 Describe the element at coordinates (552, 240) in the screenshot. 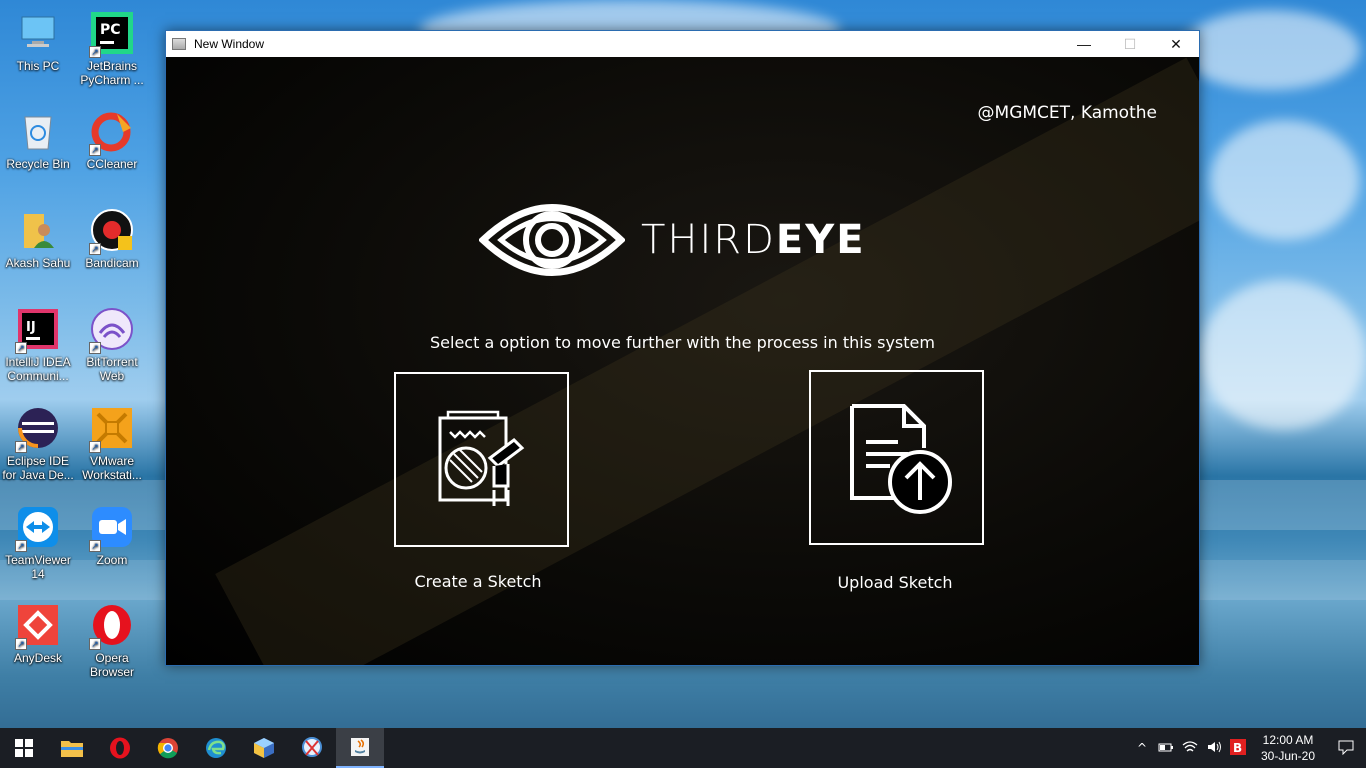

I see `eye-logo-icon` at that location.